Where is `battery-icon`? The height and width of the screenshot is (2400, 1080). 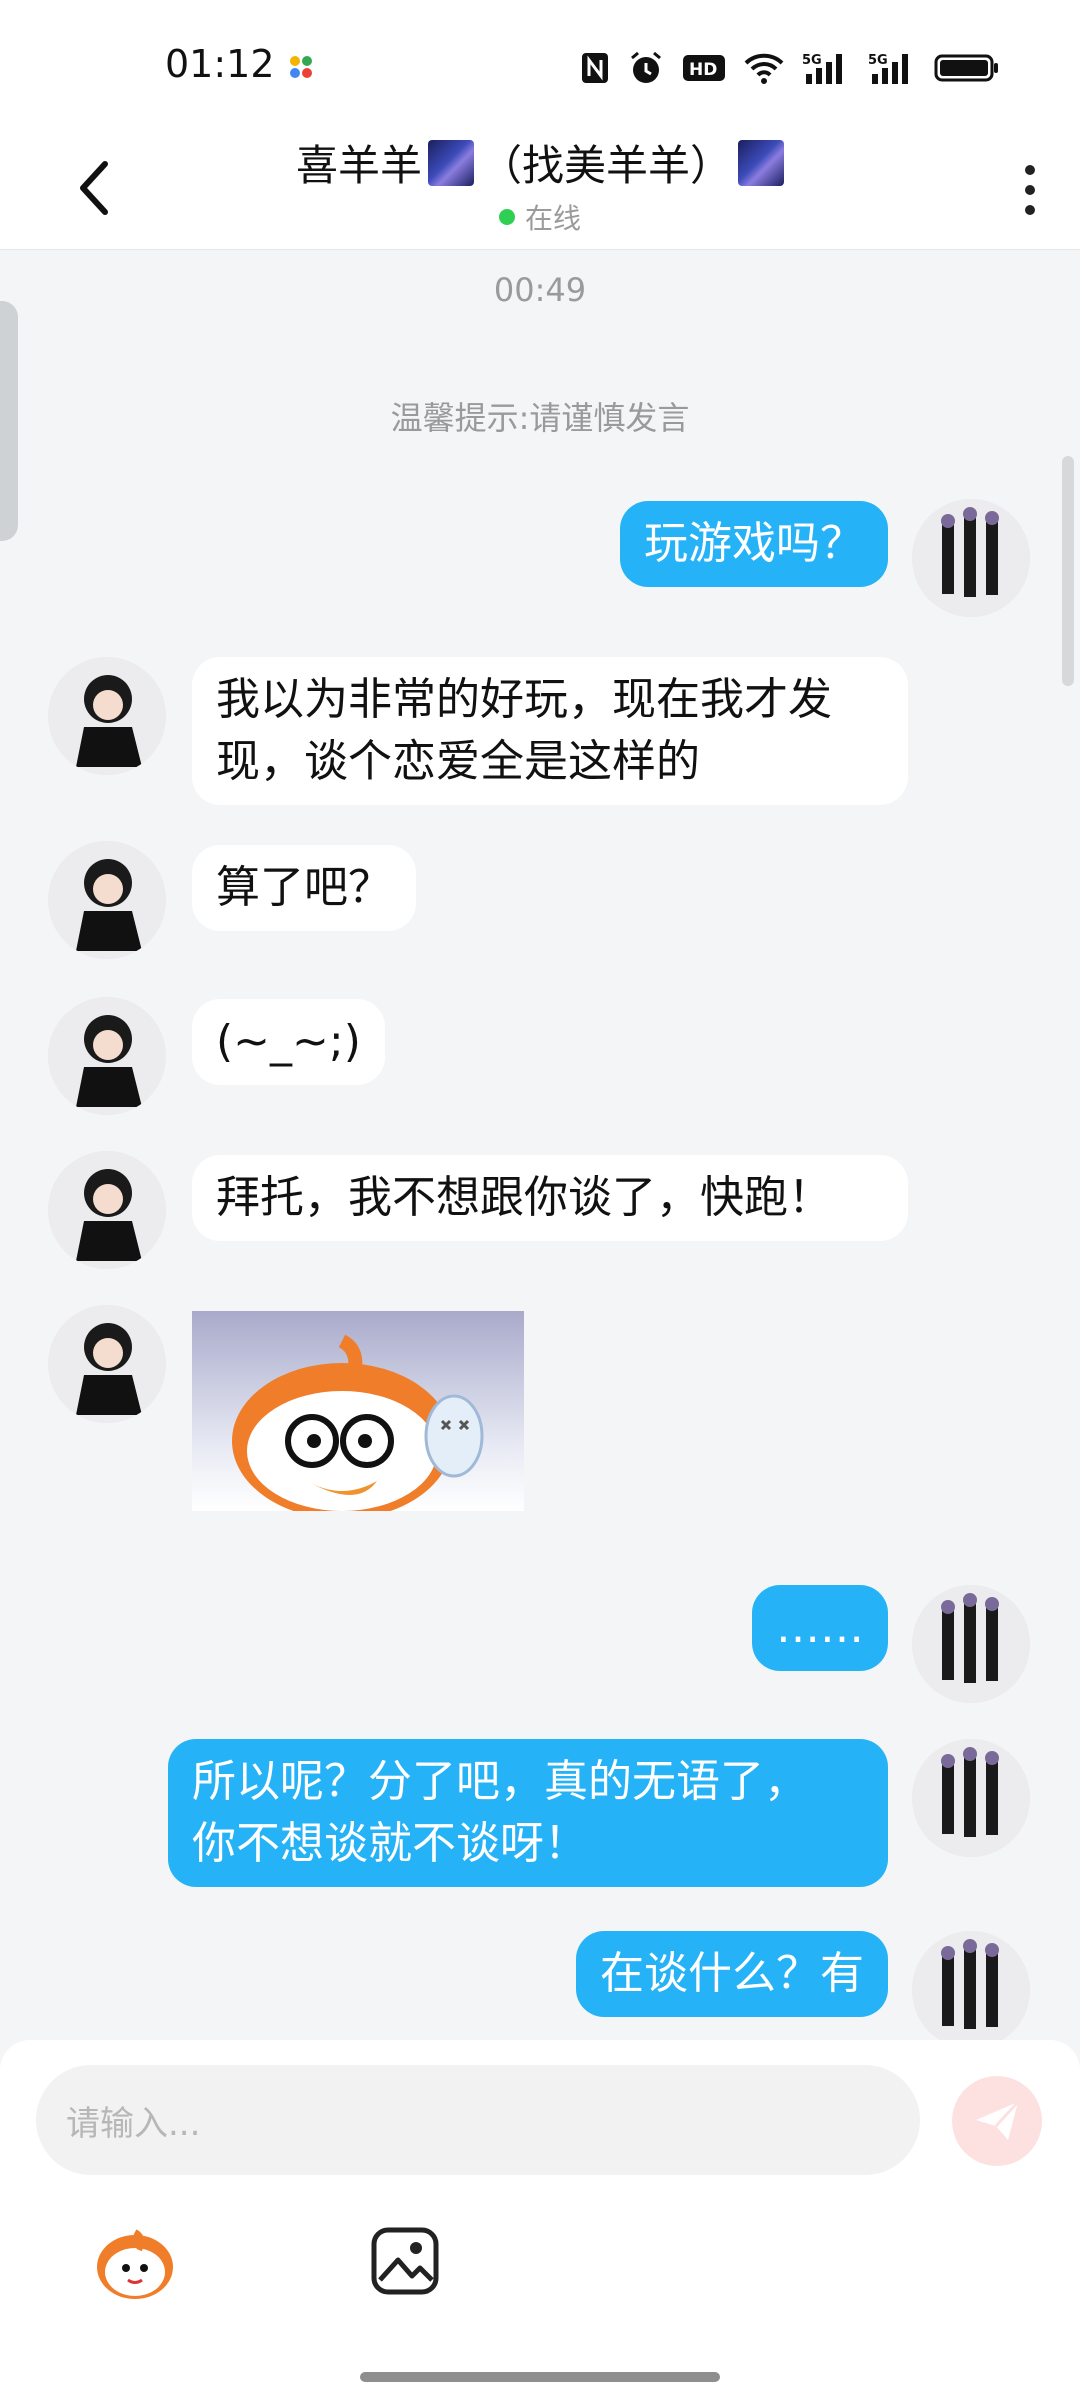
battery-icon is located at coordinates (966, 68).